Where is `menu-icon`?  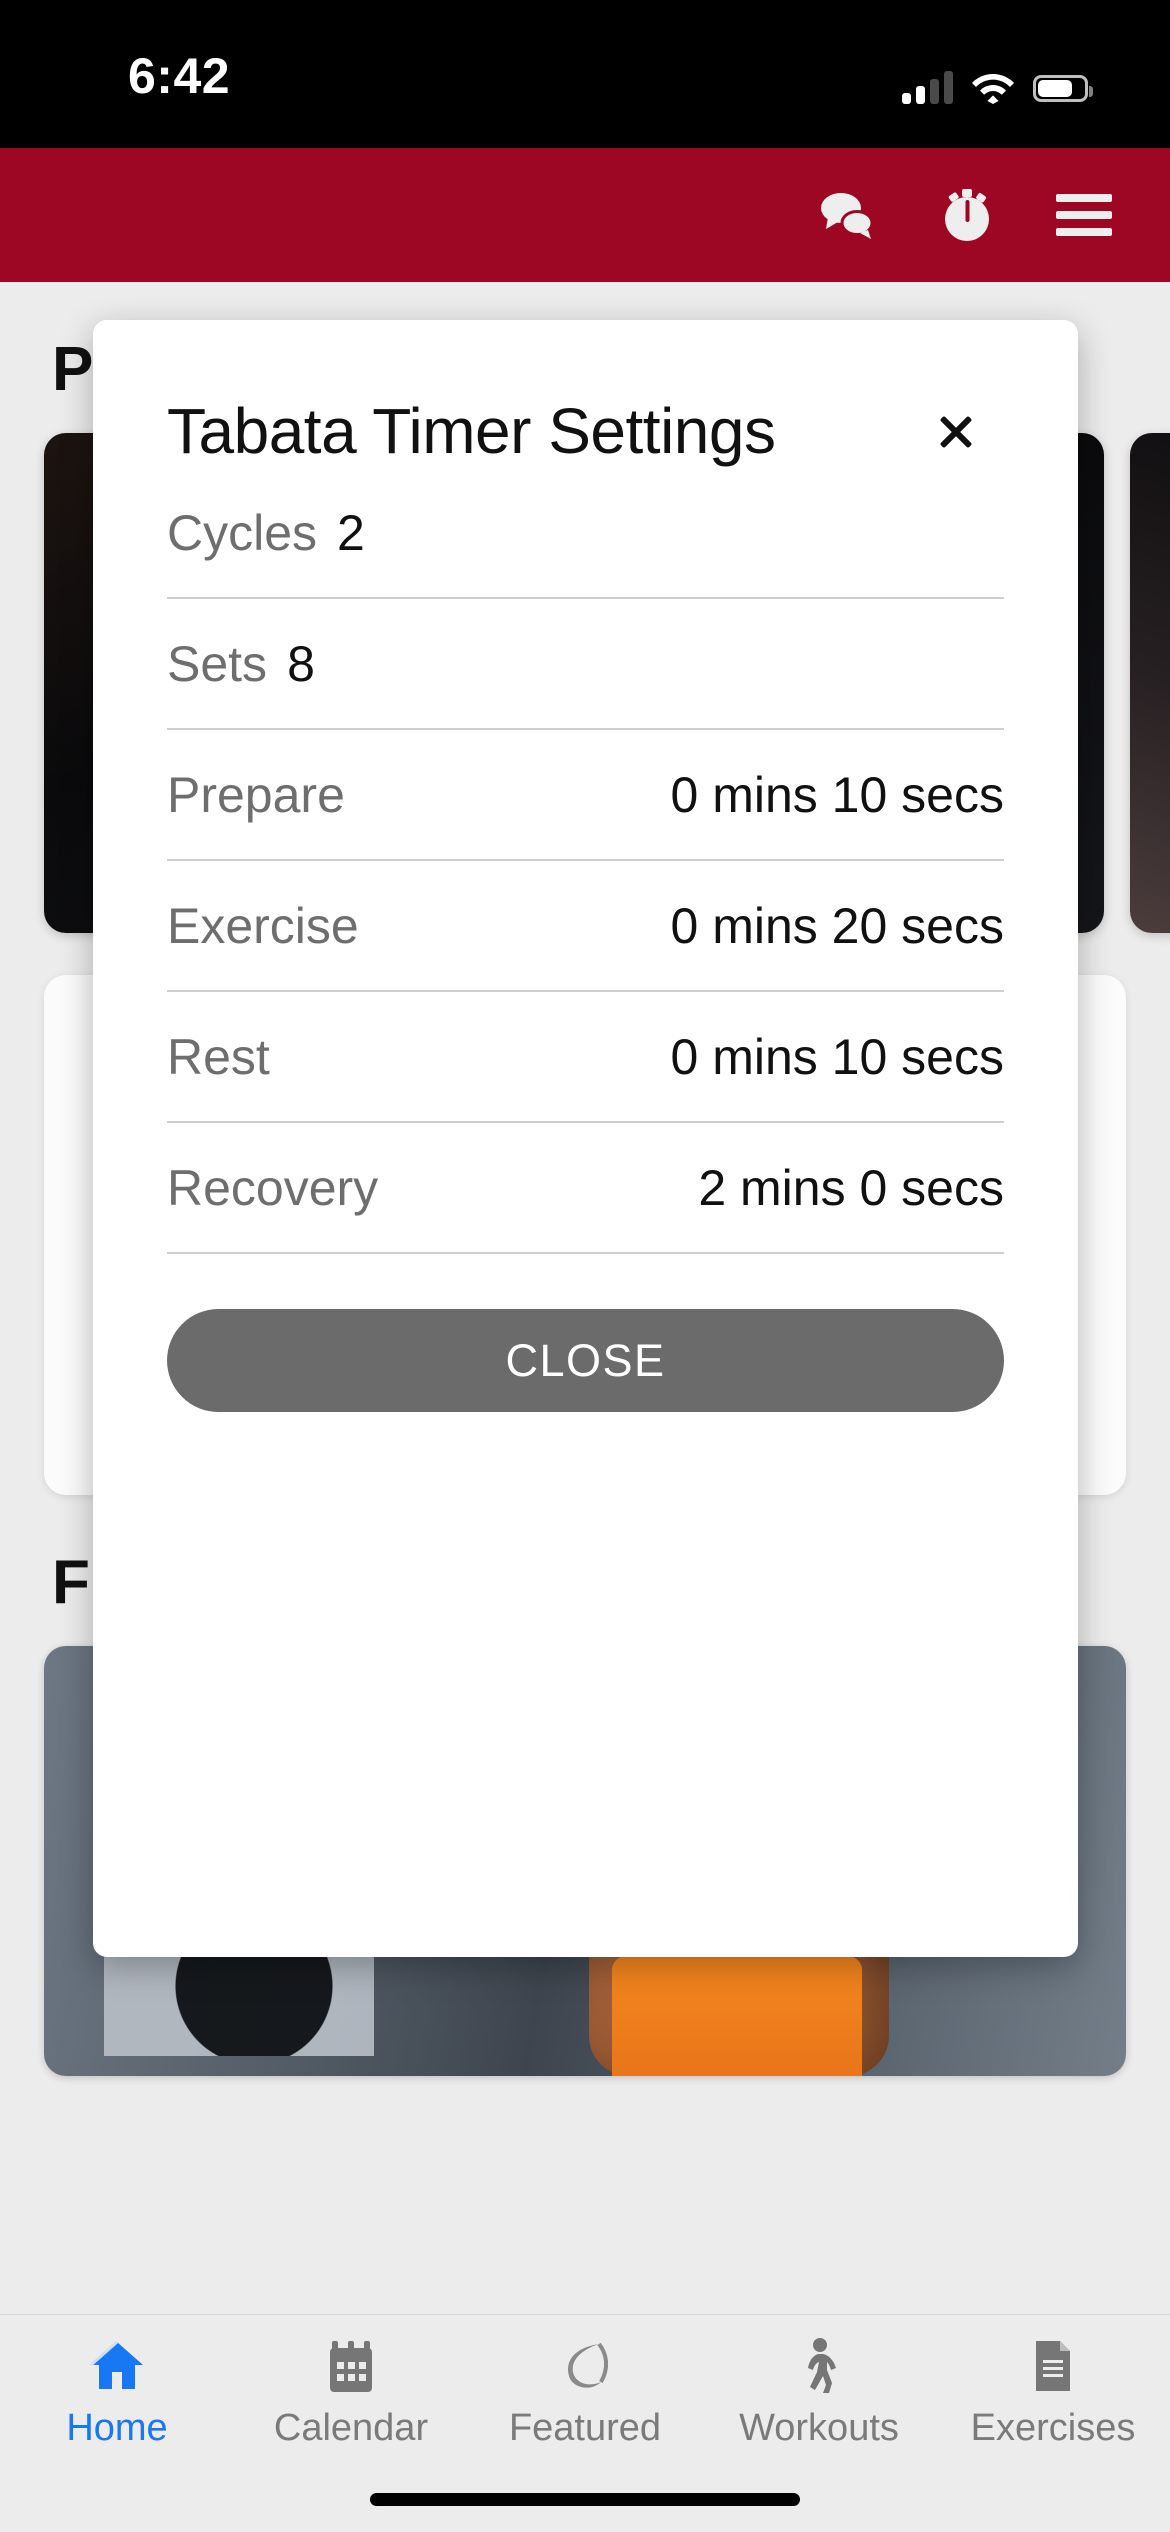
menu-icon is located at coordinates (1084, 215).